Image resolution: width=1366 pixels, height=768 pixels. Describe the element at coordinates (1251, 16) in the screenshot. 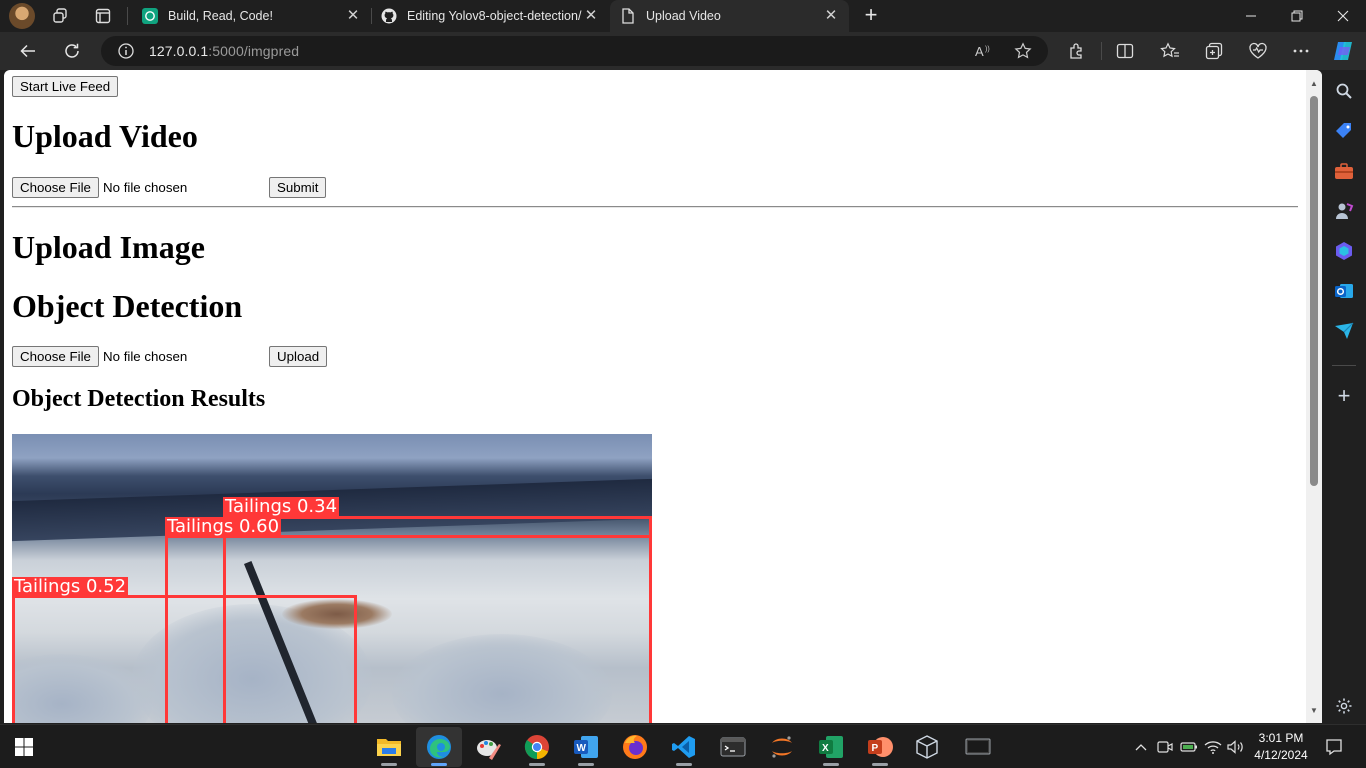

I see `minimize-button` at that location.